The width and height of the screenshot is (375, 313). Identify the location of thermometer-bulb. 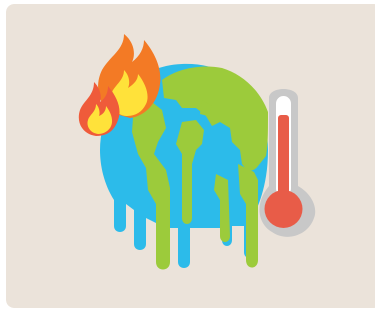
(283, 209).